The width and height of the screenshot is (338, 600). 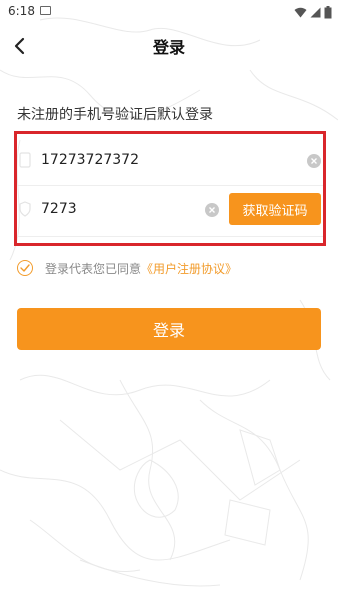 What do you see at coordinates (121, 209) in the screenshot?
I see `code-input` at bounding box center [121, 209].